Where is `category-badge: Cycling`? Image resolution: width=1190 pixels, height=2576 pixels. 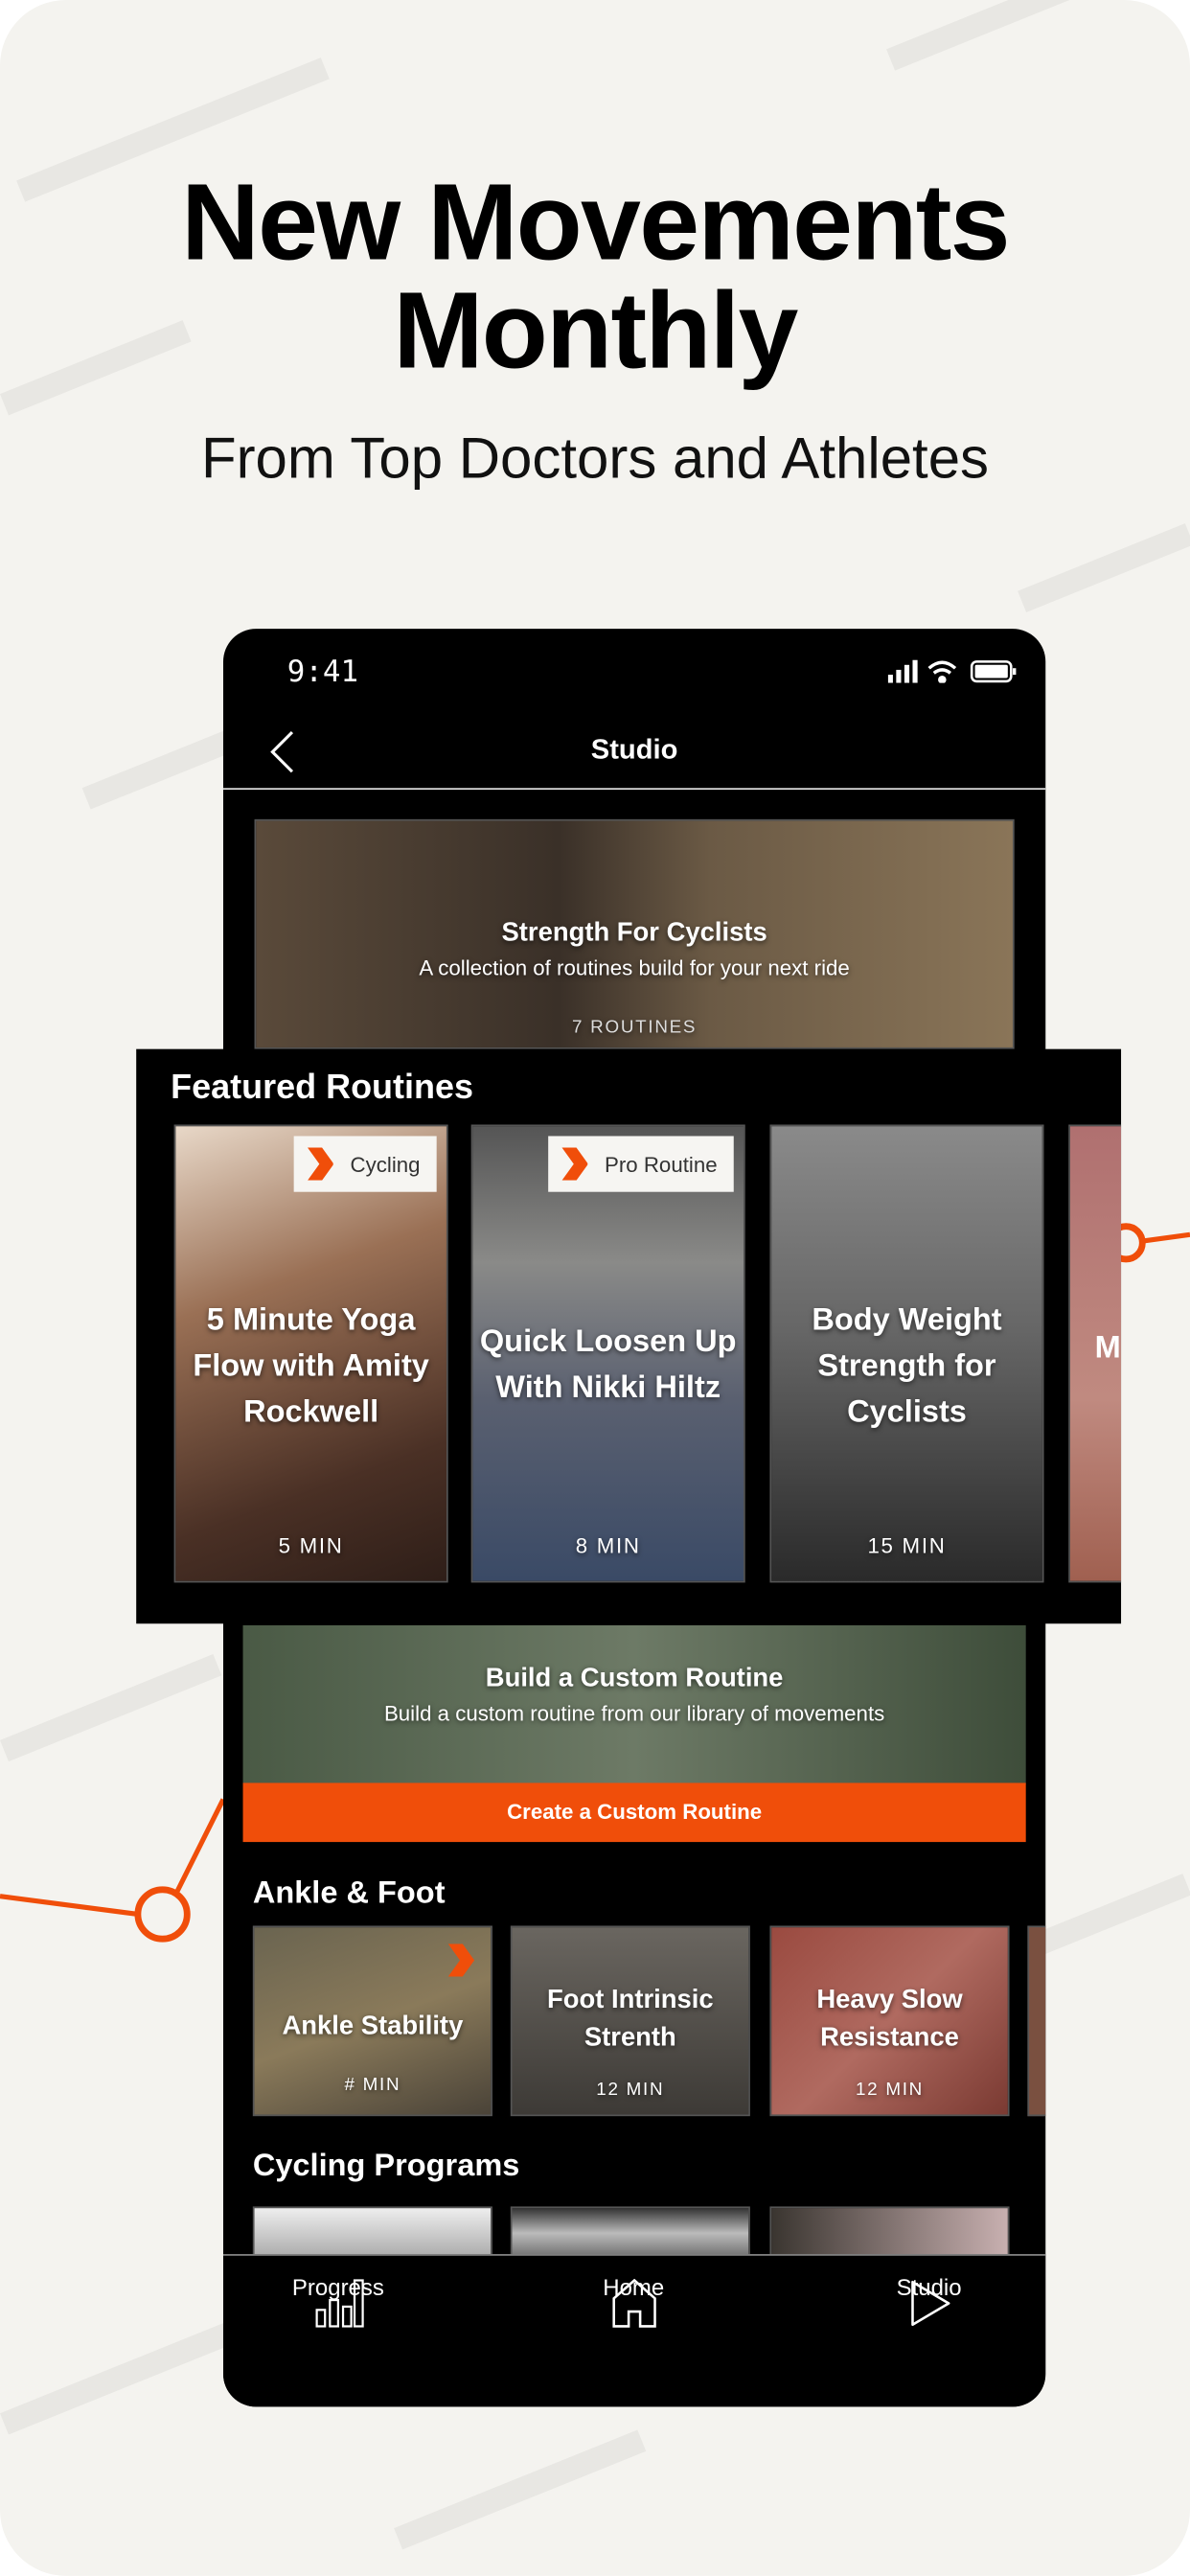 category-badge: Cycling is located at coordinates (366, 1164).